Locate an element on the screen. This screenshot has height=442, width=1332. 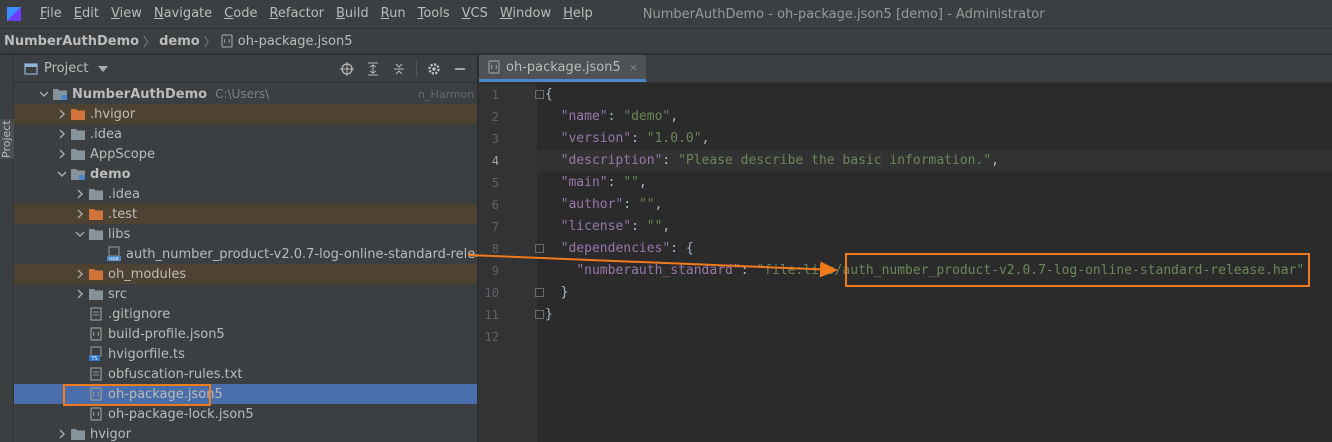
code-token: "description" is located at coordinates (611, 160).